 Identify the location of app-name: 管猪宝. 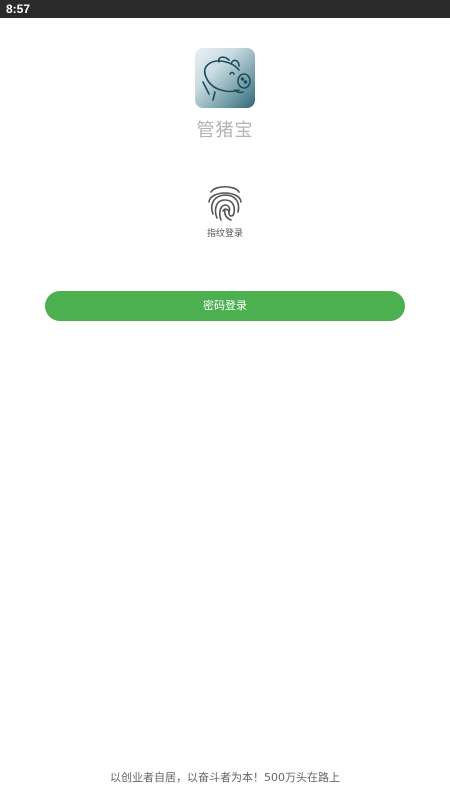
(225, 130).